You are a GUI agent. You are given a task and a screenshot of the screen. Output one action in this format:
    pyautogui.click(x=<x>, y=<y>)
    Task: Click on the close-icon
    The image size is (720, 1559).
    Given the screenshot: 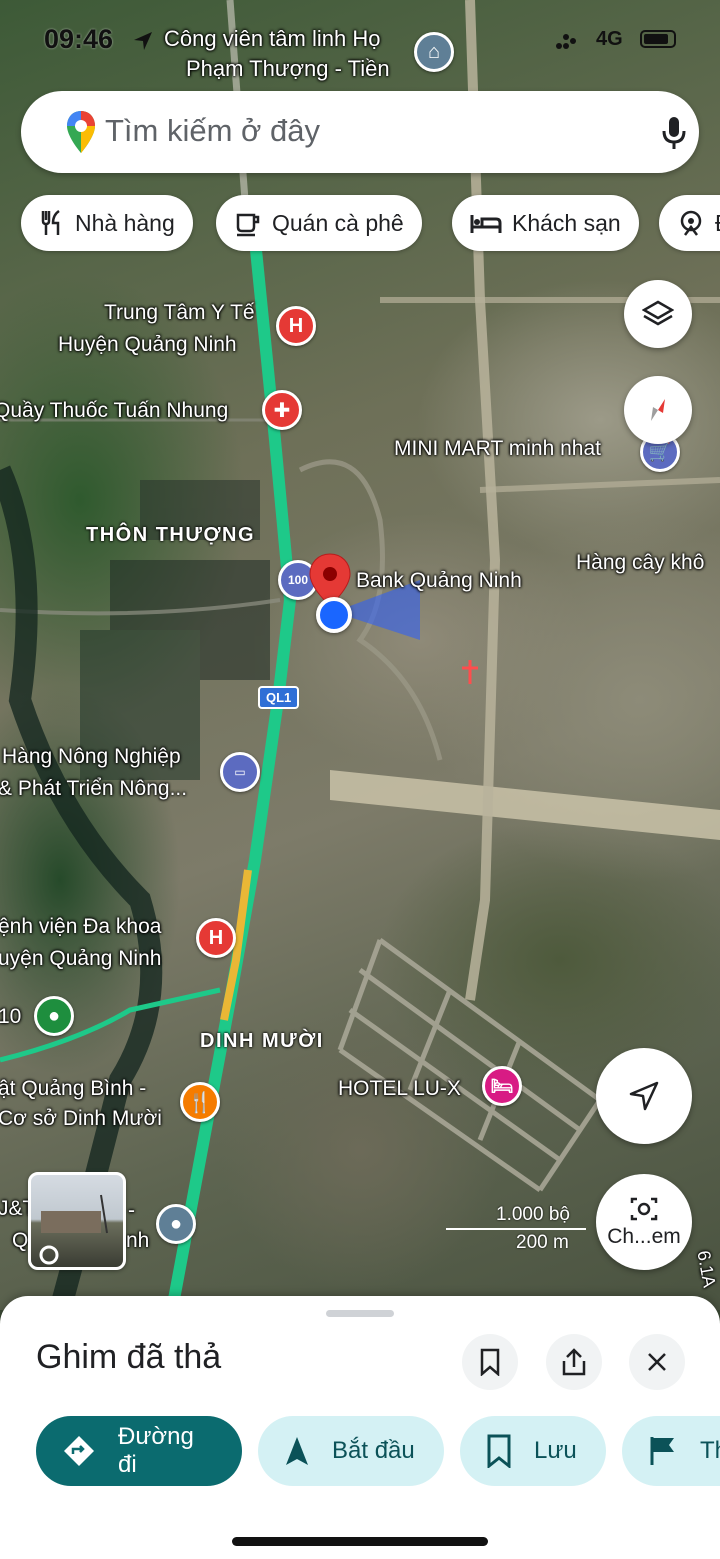 What is the action you would take?
    pyautogui.click(x=657, y=1362)
    